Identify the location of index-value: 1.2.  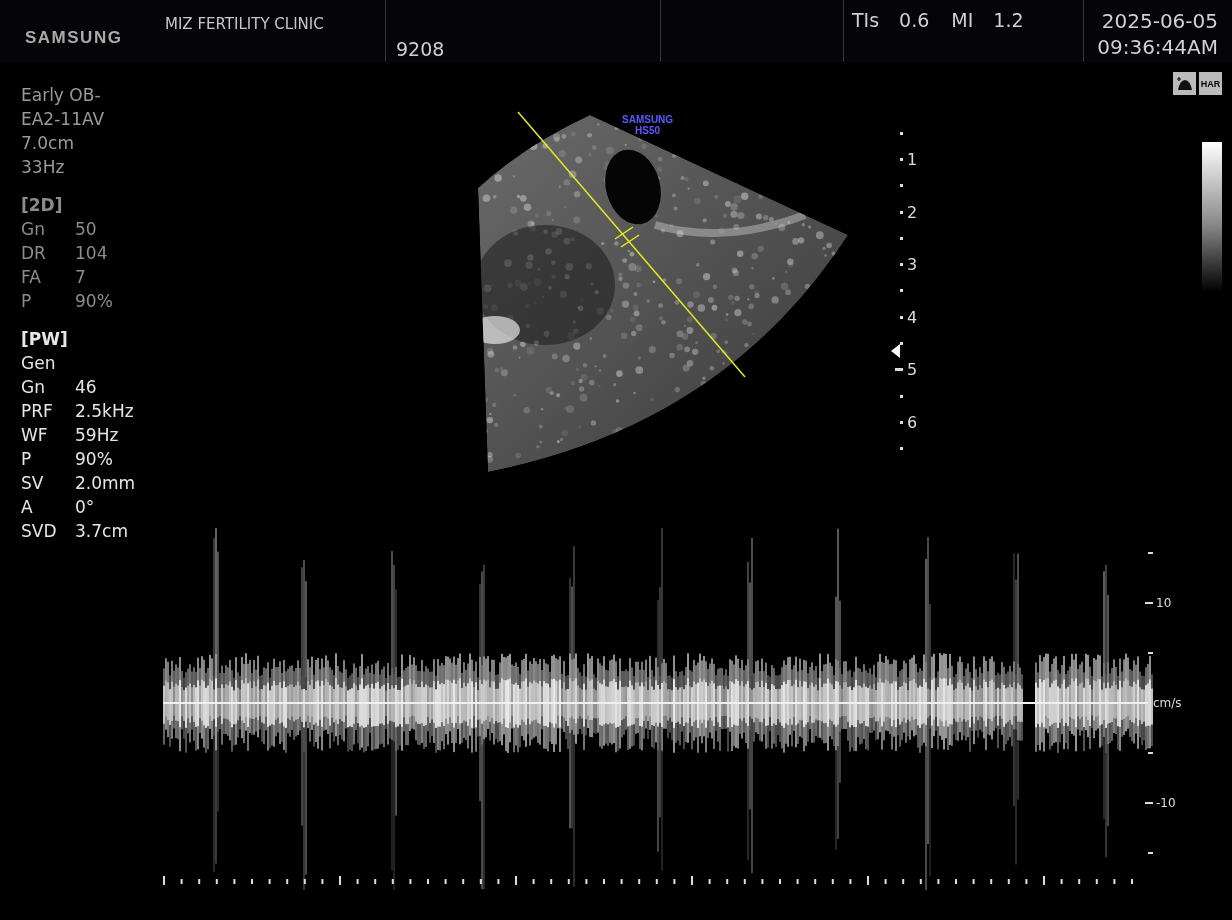
(1008, 20).